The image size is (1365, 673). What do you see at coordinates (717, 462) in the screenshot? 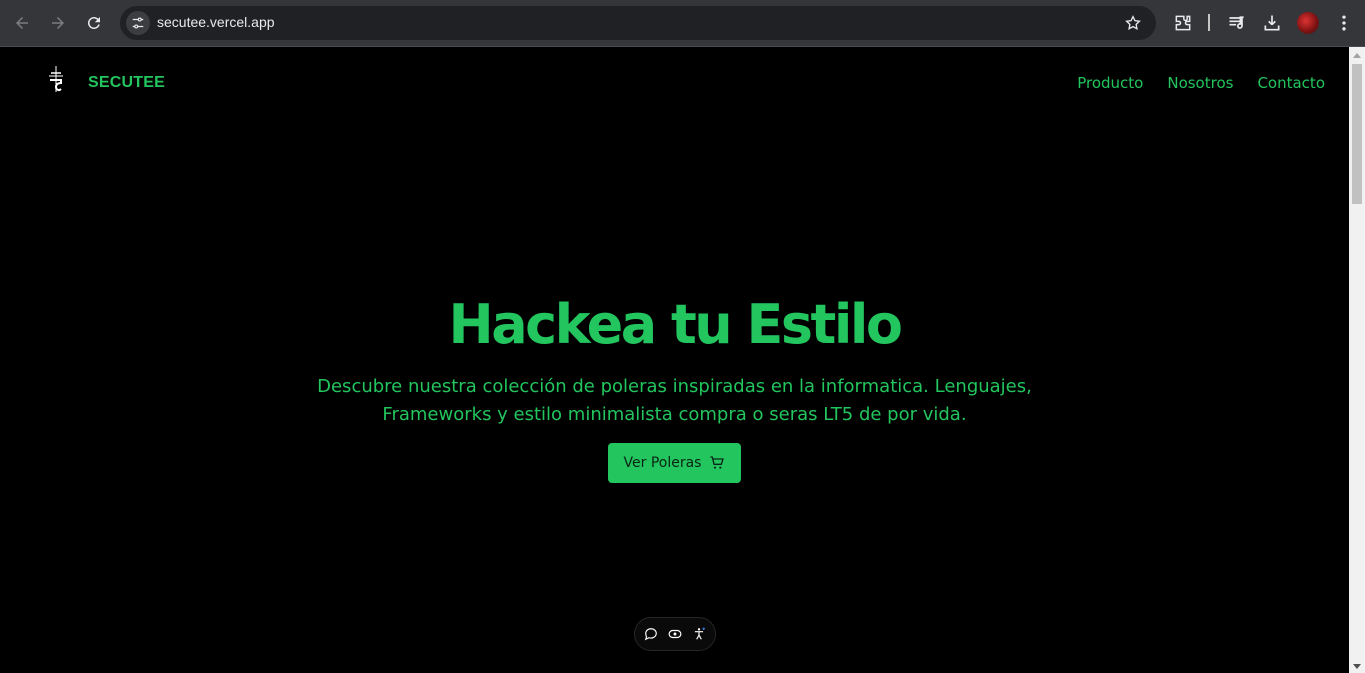
I see `cart-icon` at bounding box center [717, 462].